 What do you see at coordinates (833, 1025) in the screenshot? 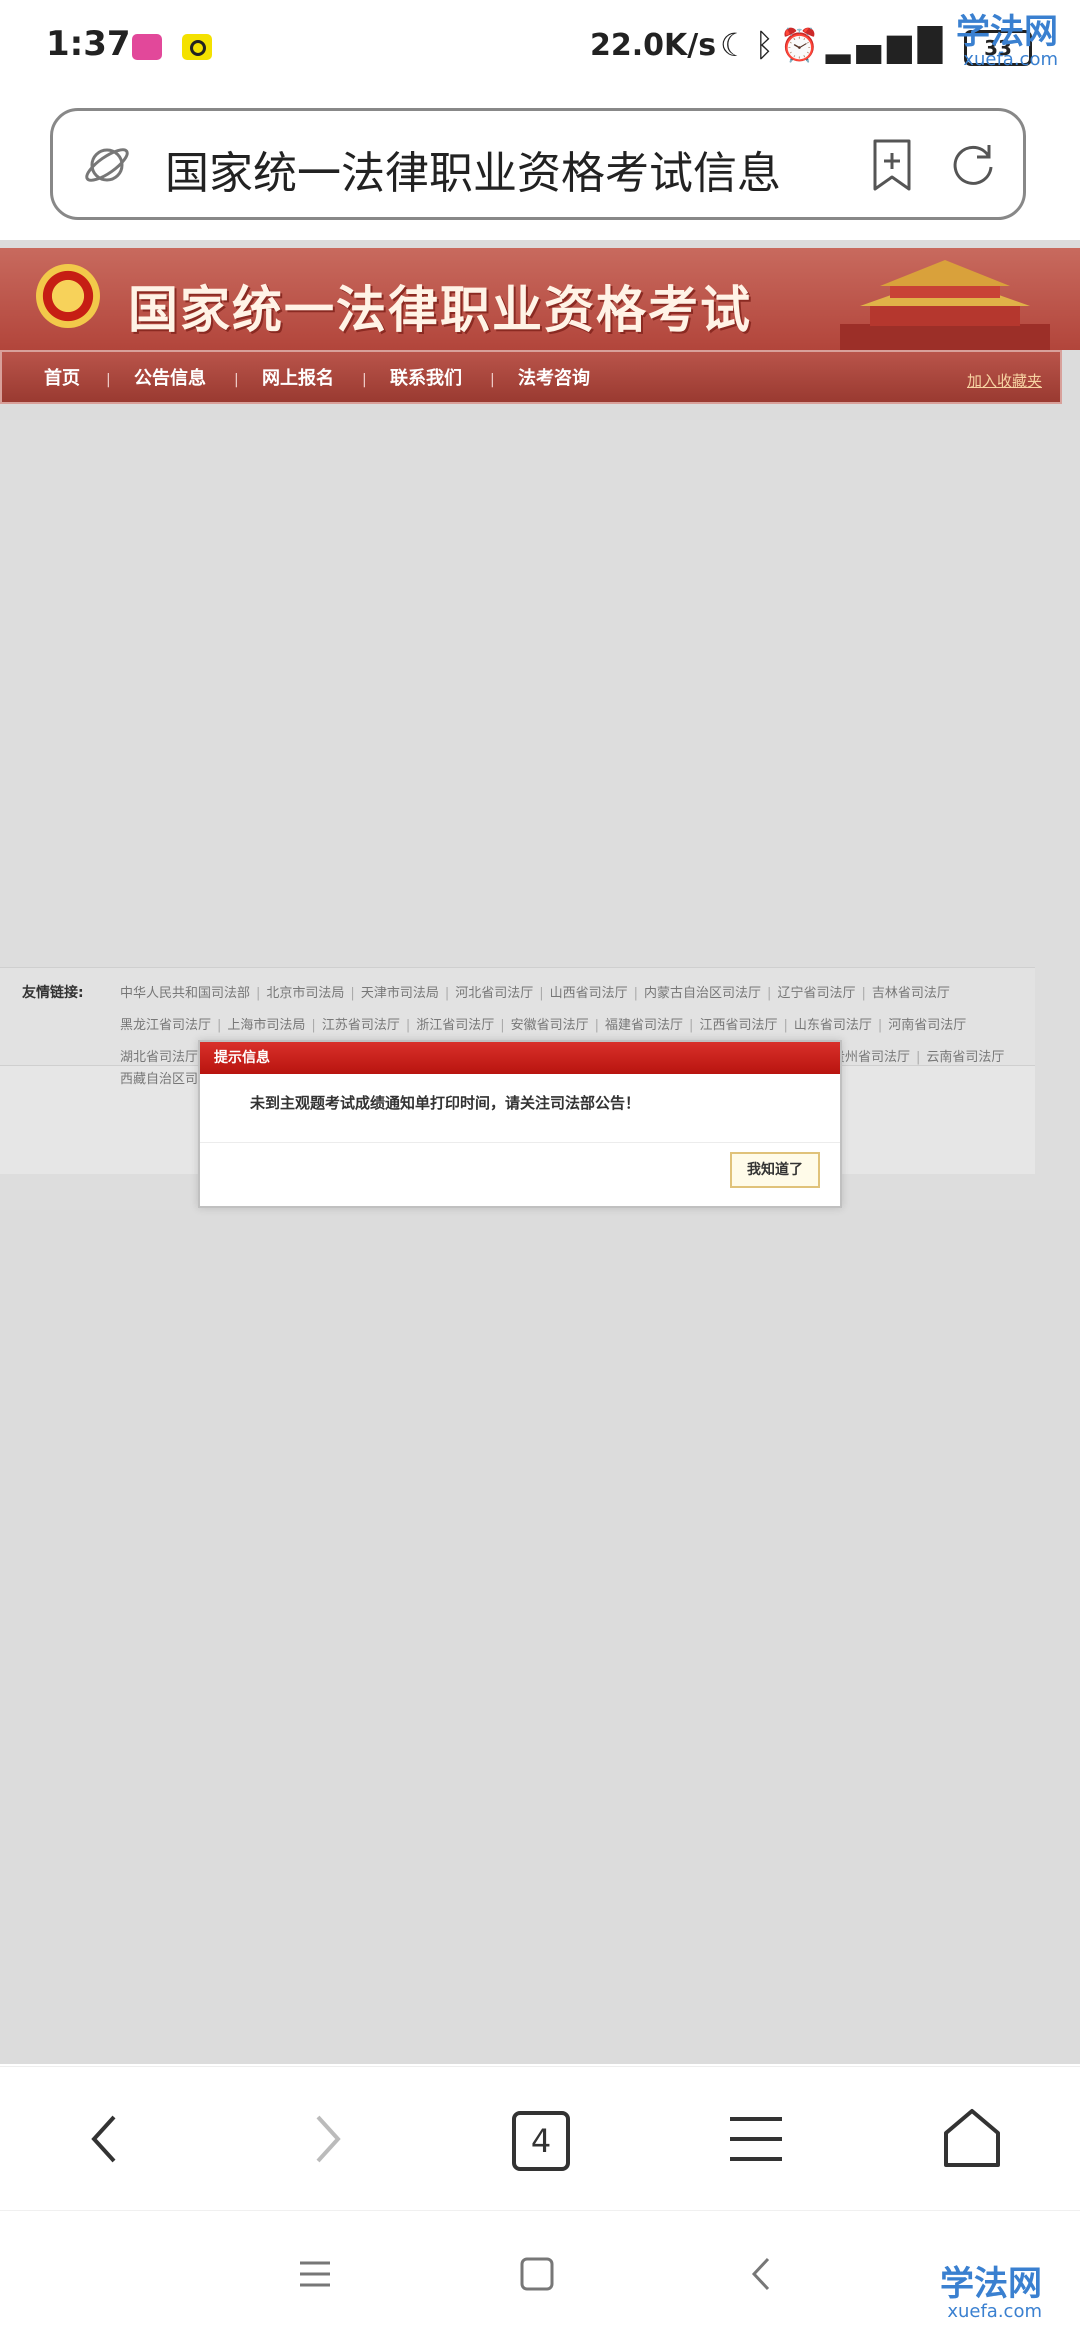
I see `link-item: 山东省司法厅` at bounding box center [833, 1025].